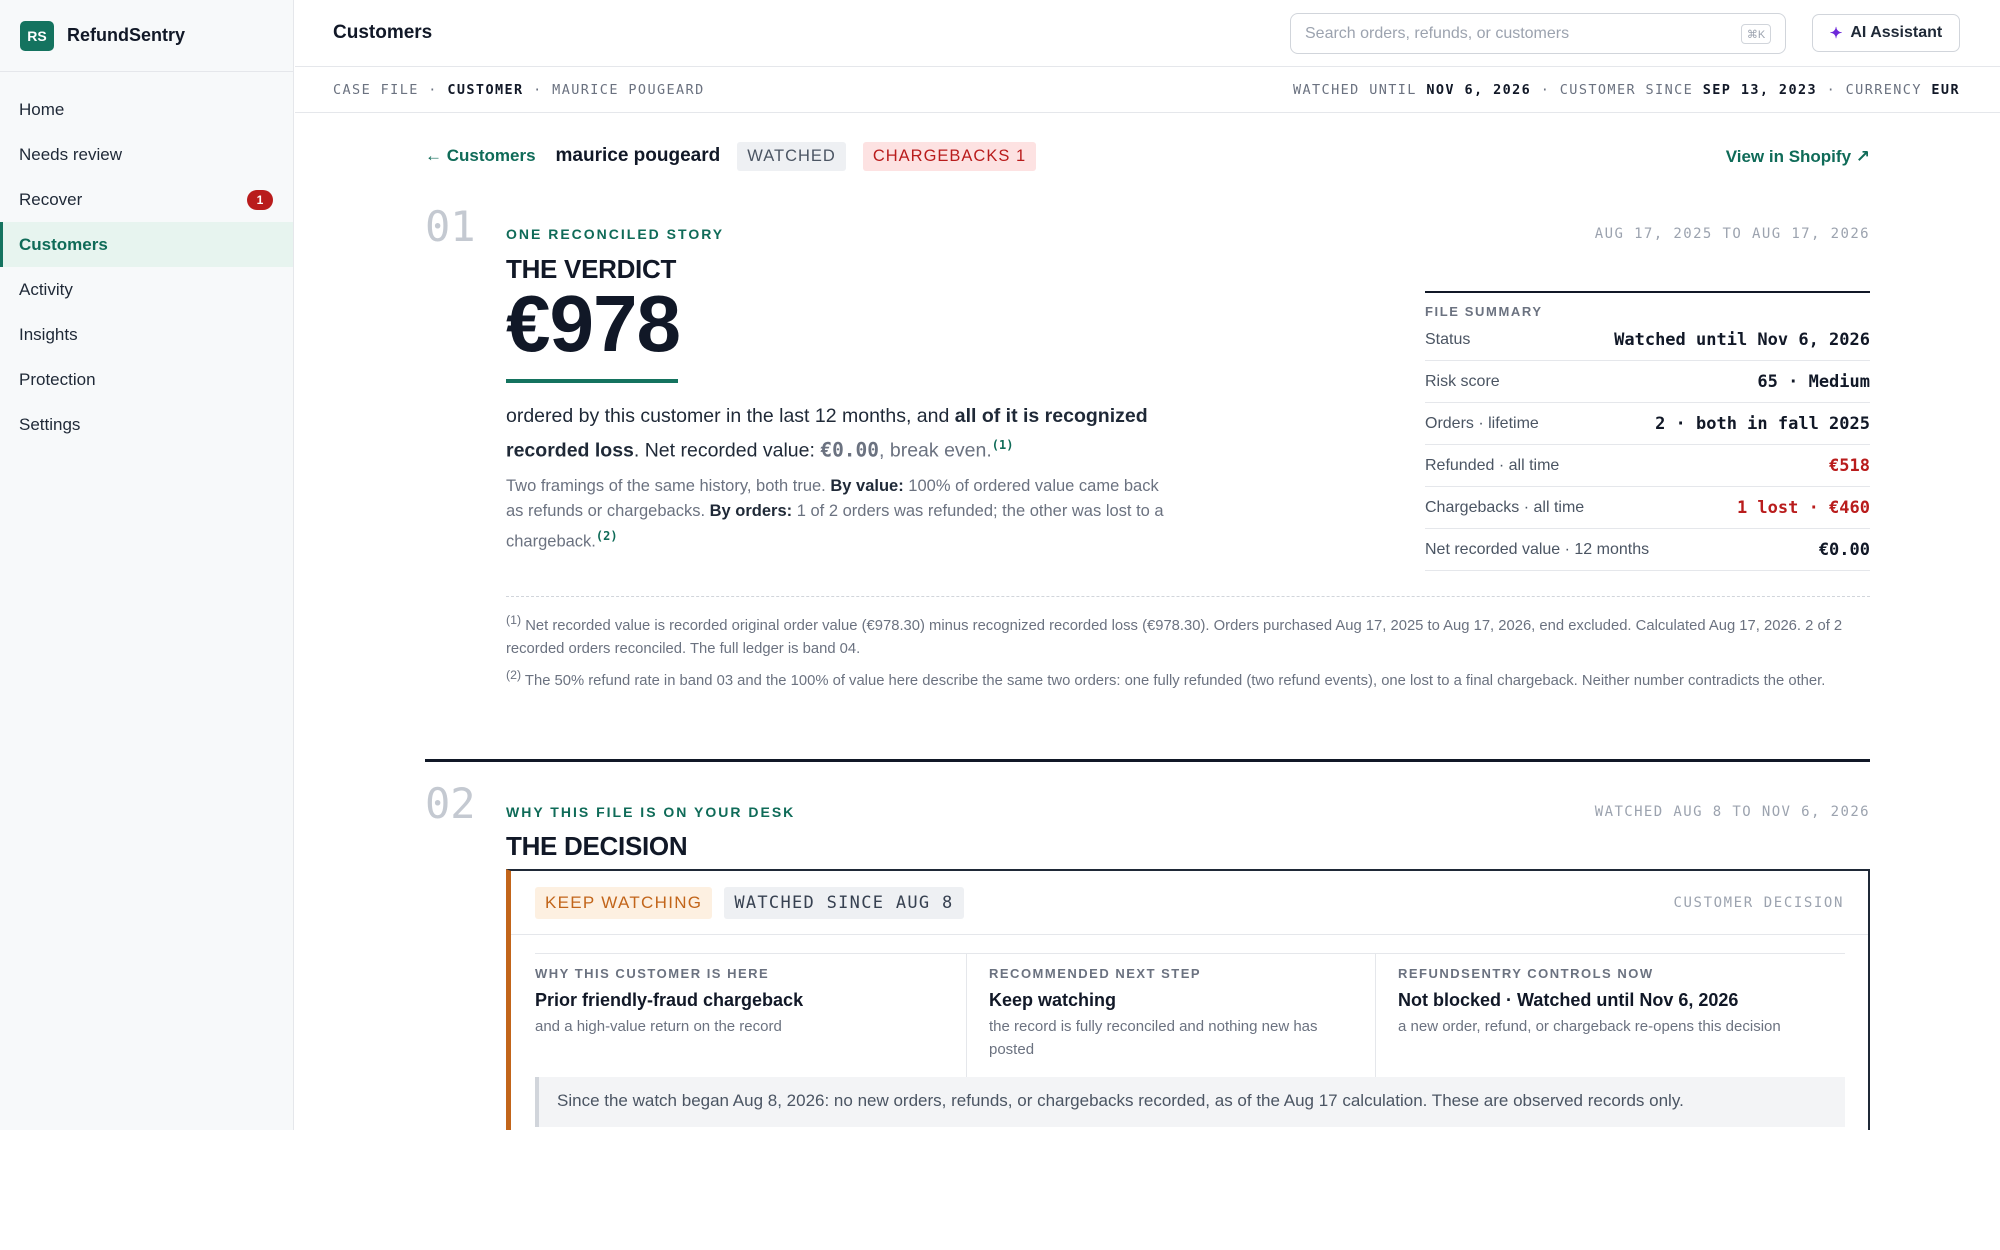  Describe the element at coordinates (514, 674) in the screenshot. I see `footnote-marker: (2)` at that location.